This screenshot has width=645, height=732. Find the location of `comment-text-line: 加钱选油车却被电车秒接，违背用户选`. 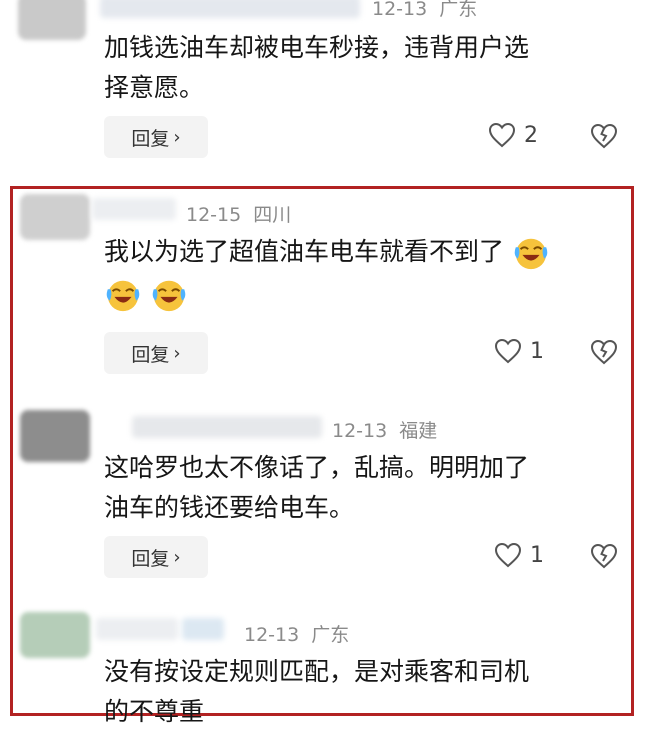

comment-text-line: 加钱选油车却被电车秒接，违背用户选 is located at coordinates (317, 47).